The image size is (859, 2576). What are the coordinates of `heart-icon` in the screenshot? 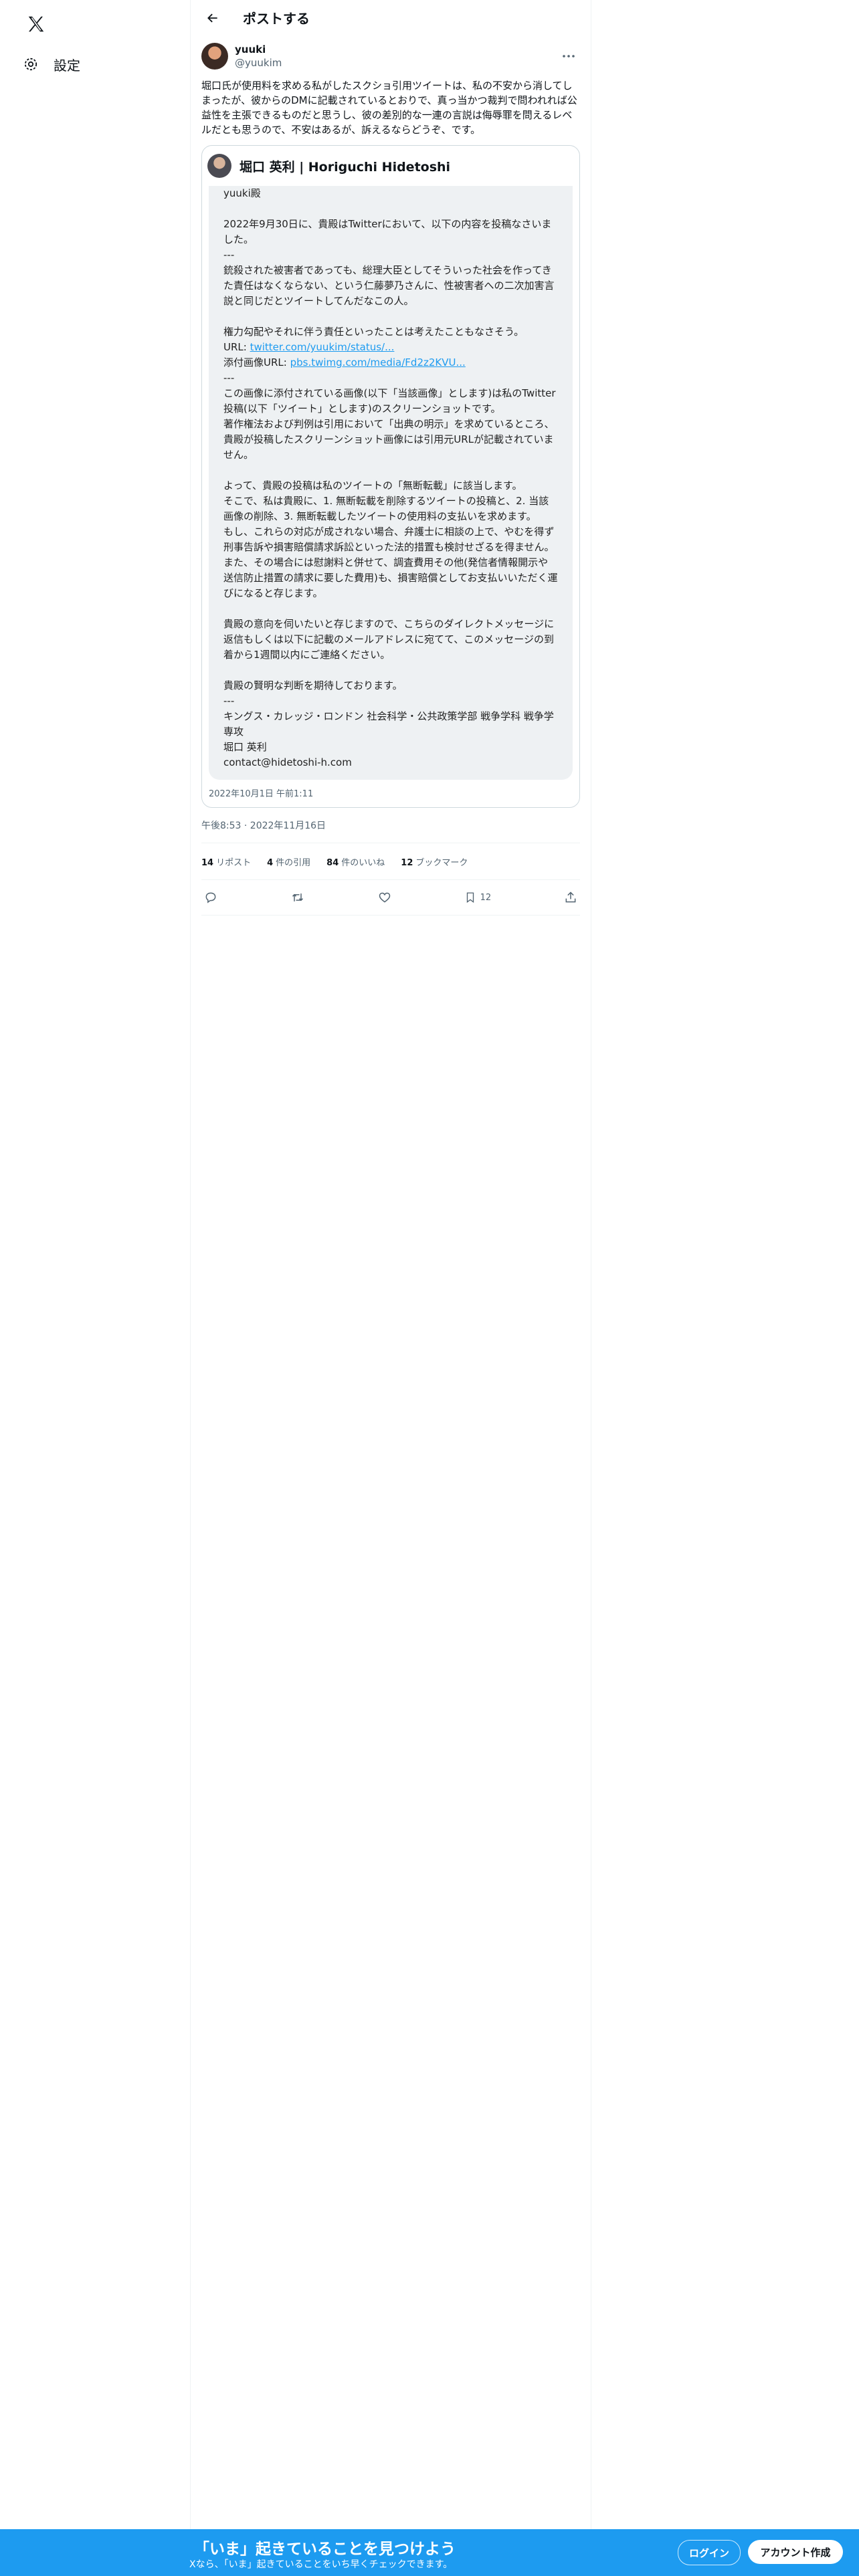 It's located at (384, 898).